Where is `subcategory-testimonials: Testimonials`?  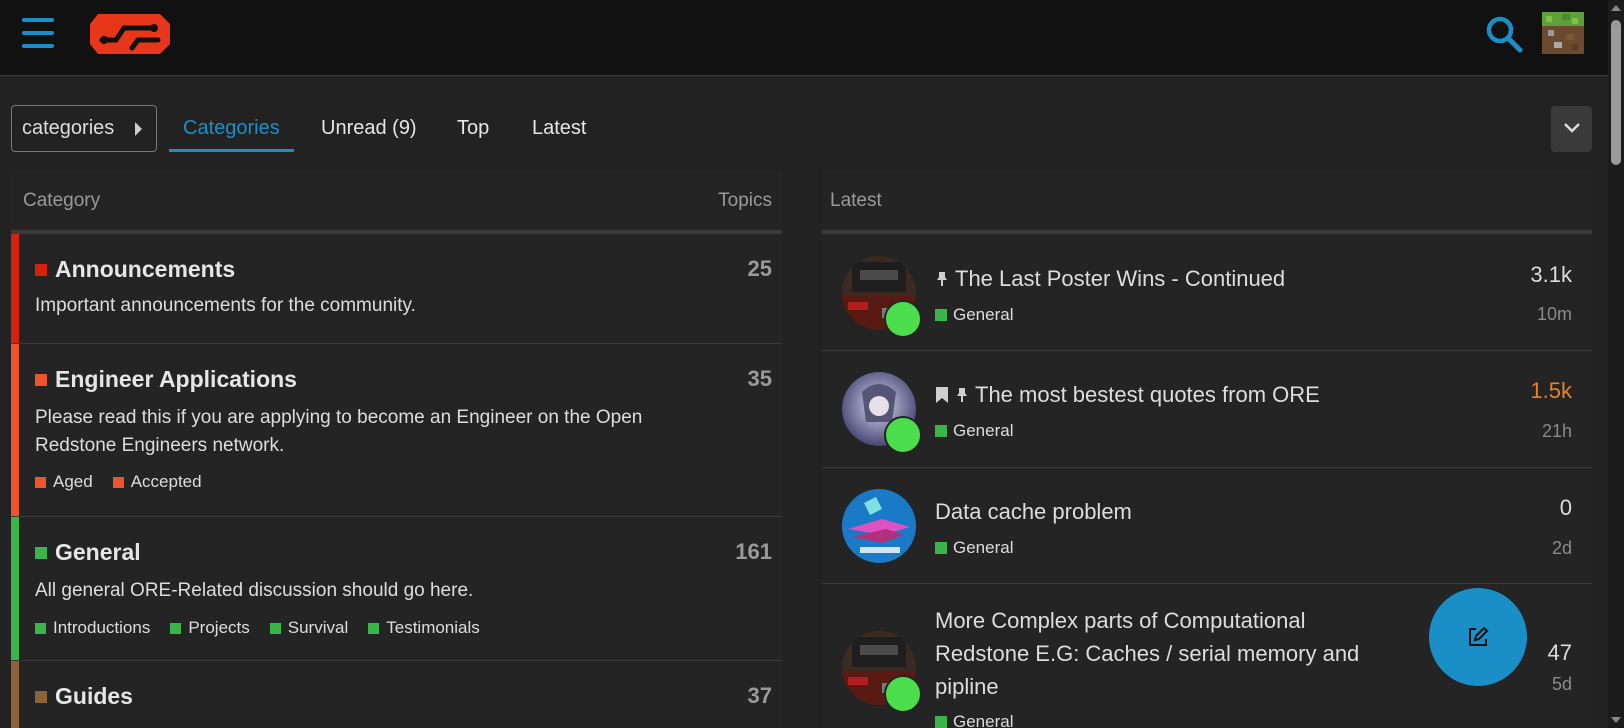
subcategory-testimonials: Testimonials is located at coordinates (424, 628).